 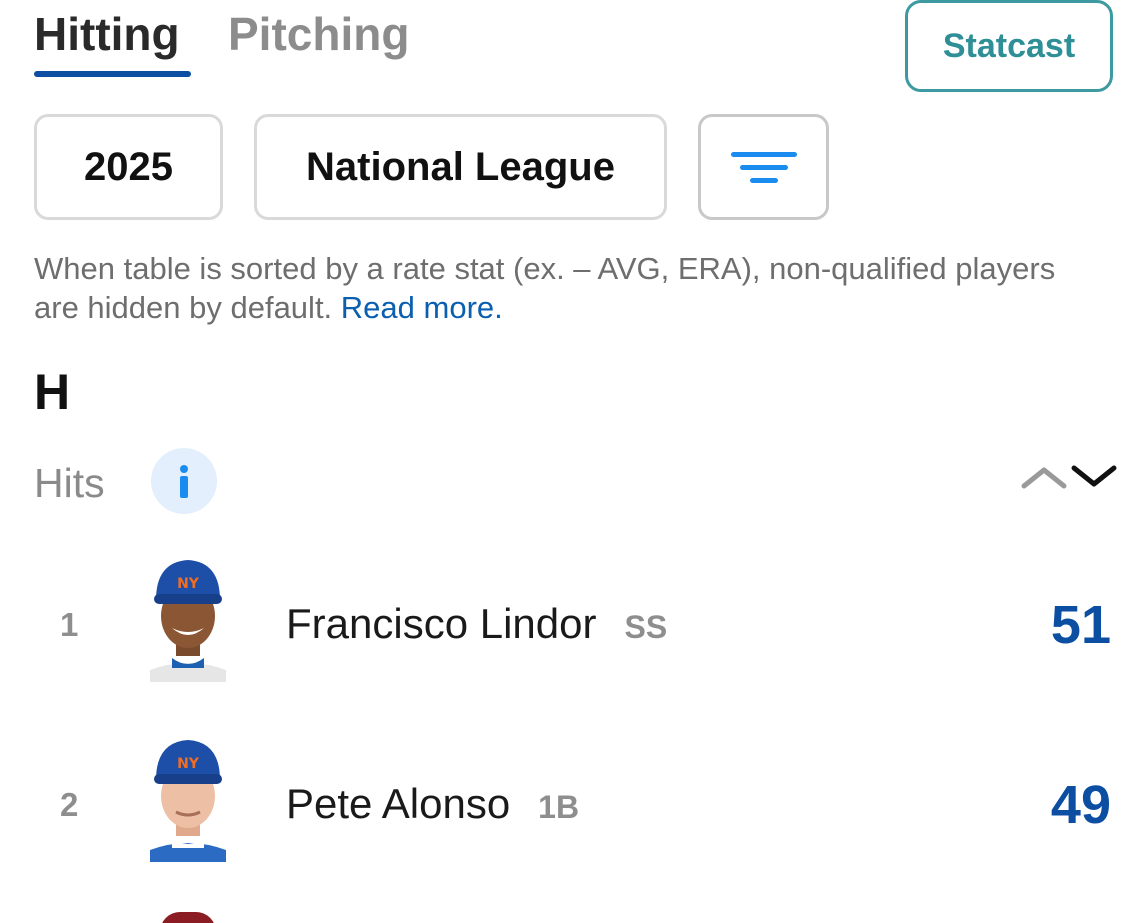 What do you see at coordinates (69, 483) in the screenshot?
I see `stat-name: Hits` at bounding box center [69, 483].